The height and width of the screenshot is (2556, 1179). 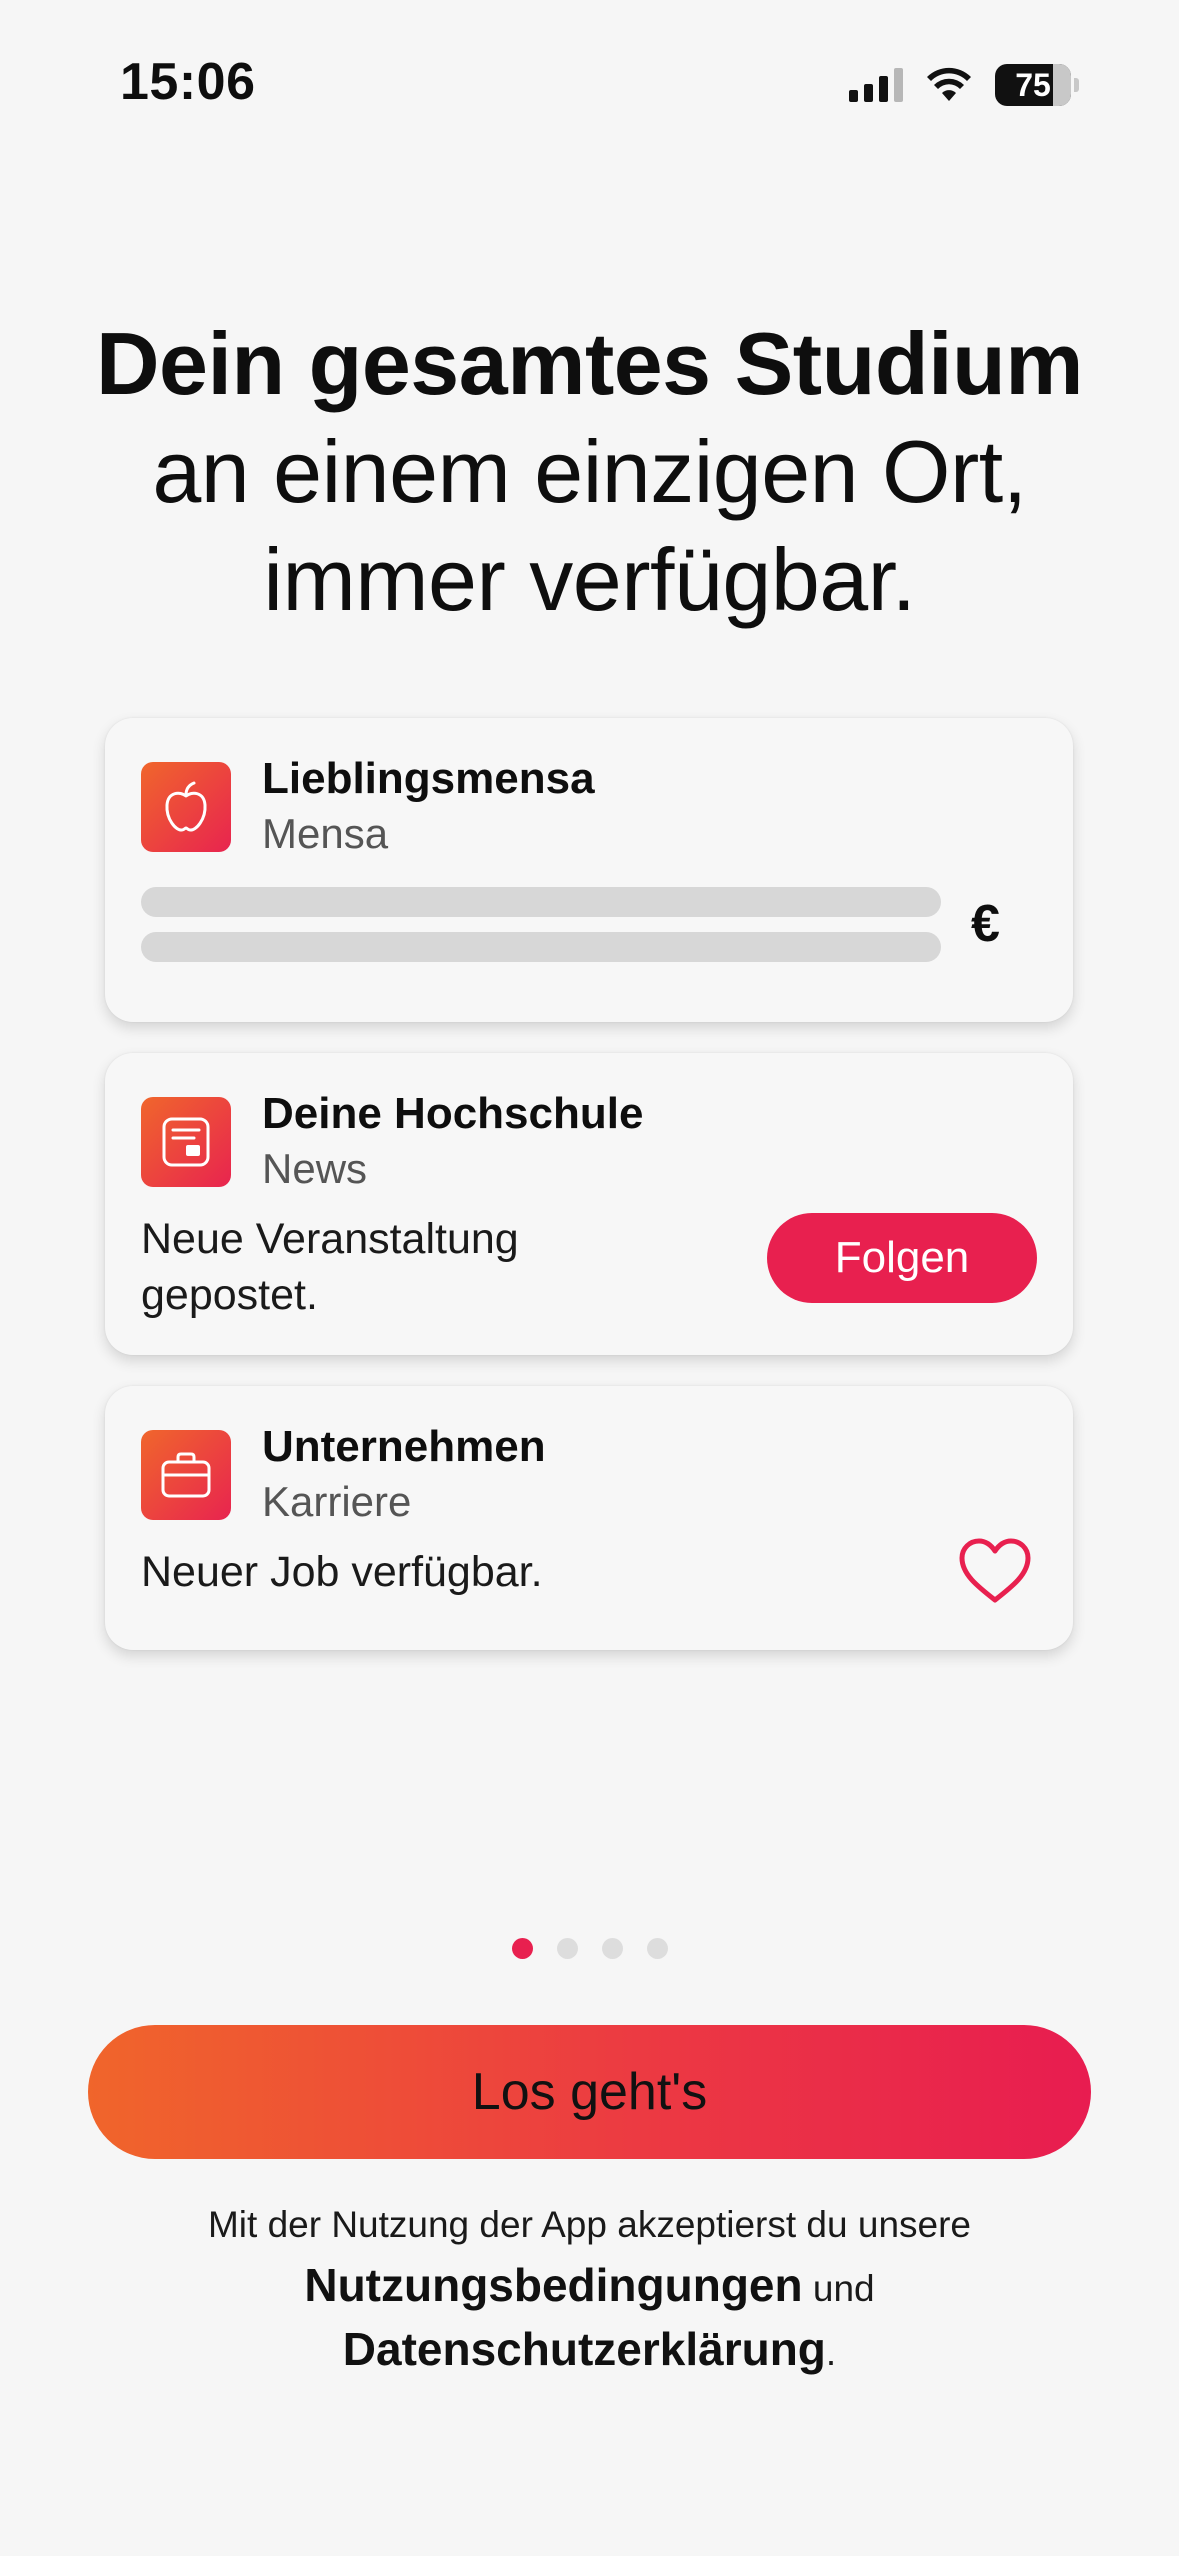 What do you see at coordinates (337, 1501) in the screenshot?
I see `card-subtitle: Karriere` at bounding box center [337, 1501].